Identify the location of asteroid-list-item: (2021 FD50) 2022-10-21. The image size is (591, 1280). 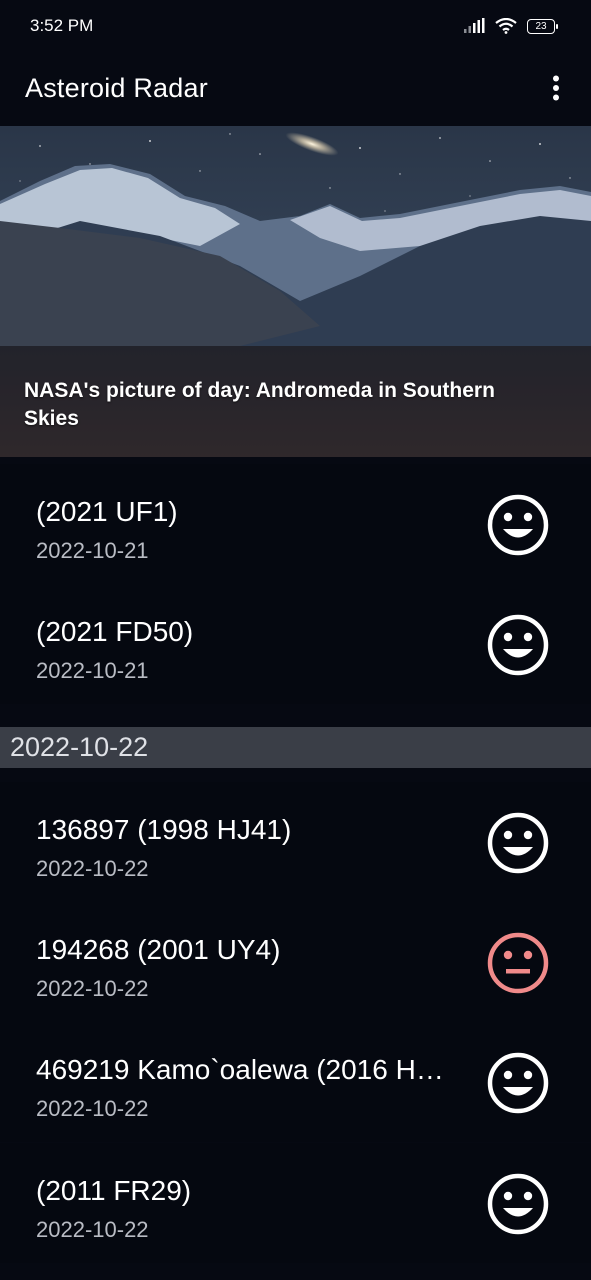
(295, 644).